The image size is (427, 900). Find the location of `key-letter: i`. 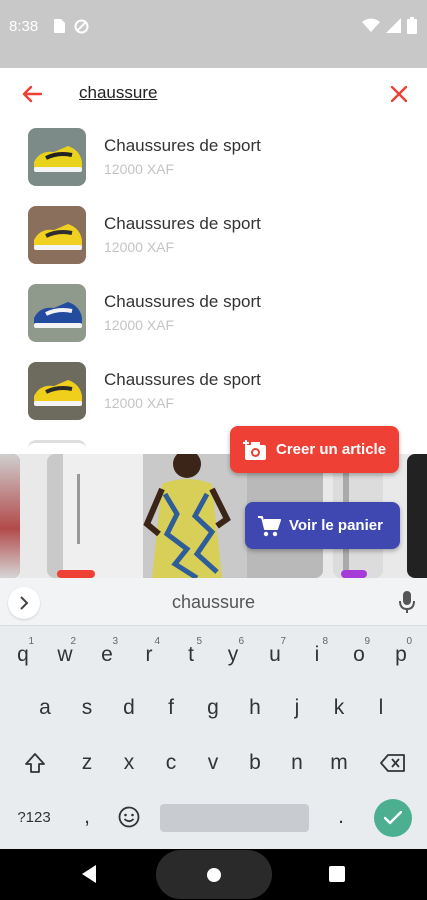

key-letter: i is located at coordinates (317, 654).